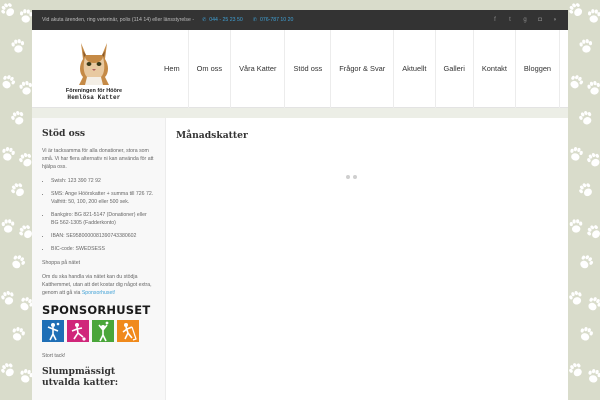 This screenshot has height=400, width=600. Describe the element at coordinates (94, 63) in the screenshot. I see `cat-logo-icon` at that location.